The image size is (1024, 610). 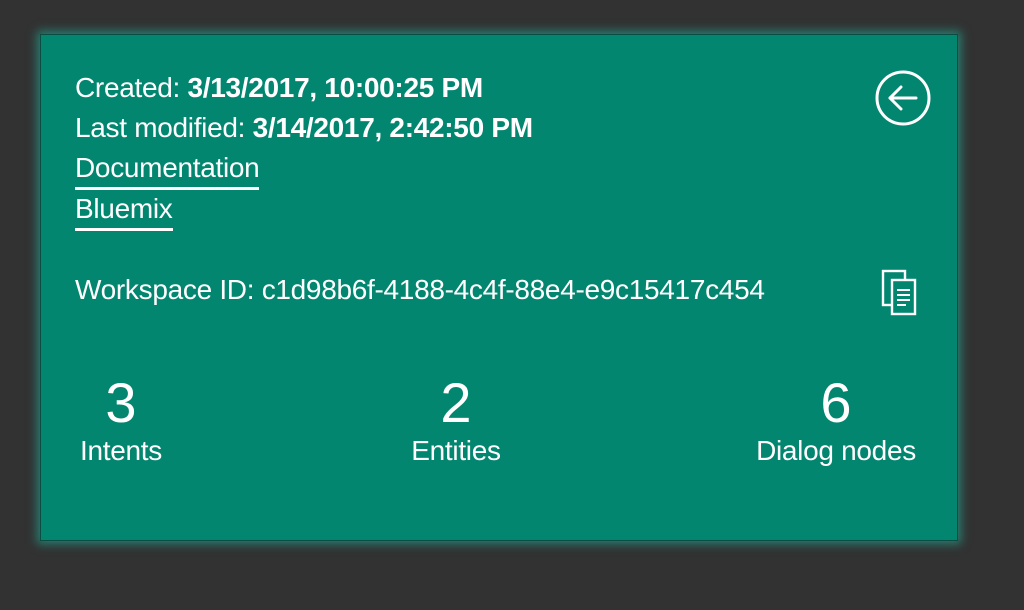 What do you see at coordinates (456, 402) in the screenshot?
I see `entities-count: 2` at bounding box center [456, 402].